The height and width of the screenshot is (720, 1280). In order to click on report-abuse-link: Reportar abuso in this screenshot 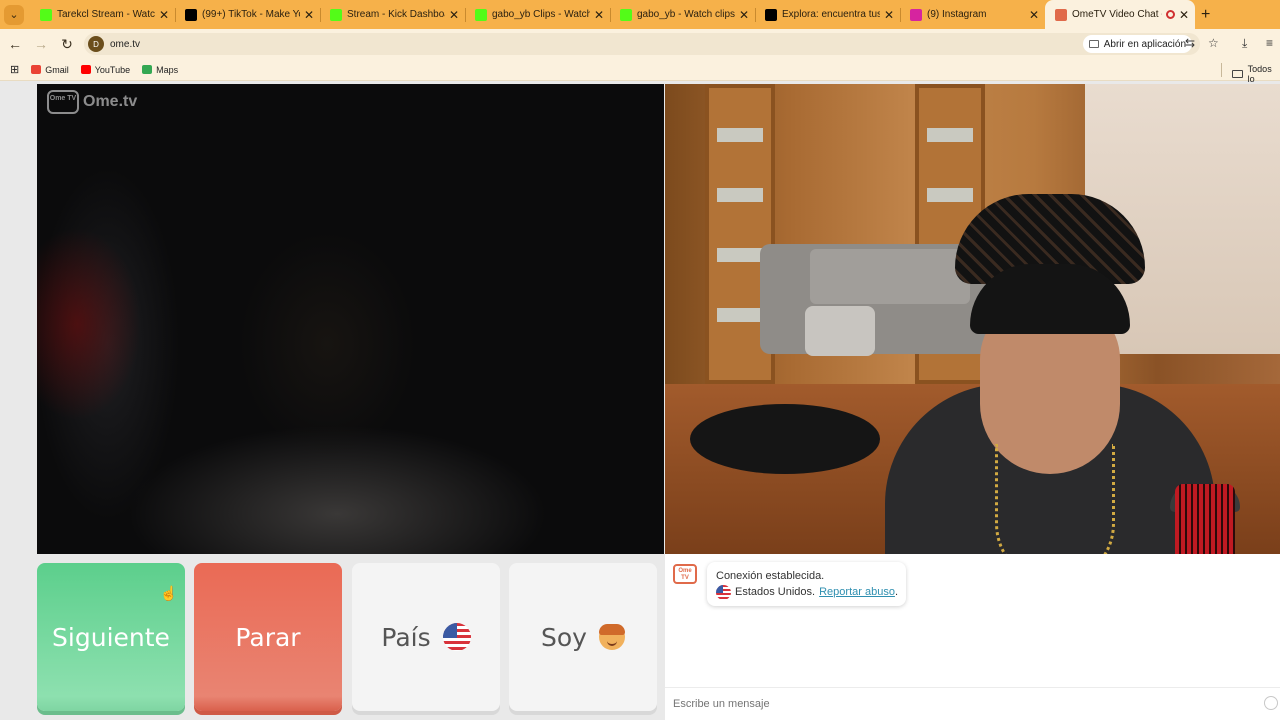, I will do `click(857, 592)`.